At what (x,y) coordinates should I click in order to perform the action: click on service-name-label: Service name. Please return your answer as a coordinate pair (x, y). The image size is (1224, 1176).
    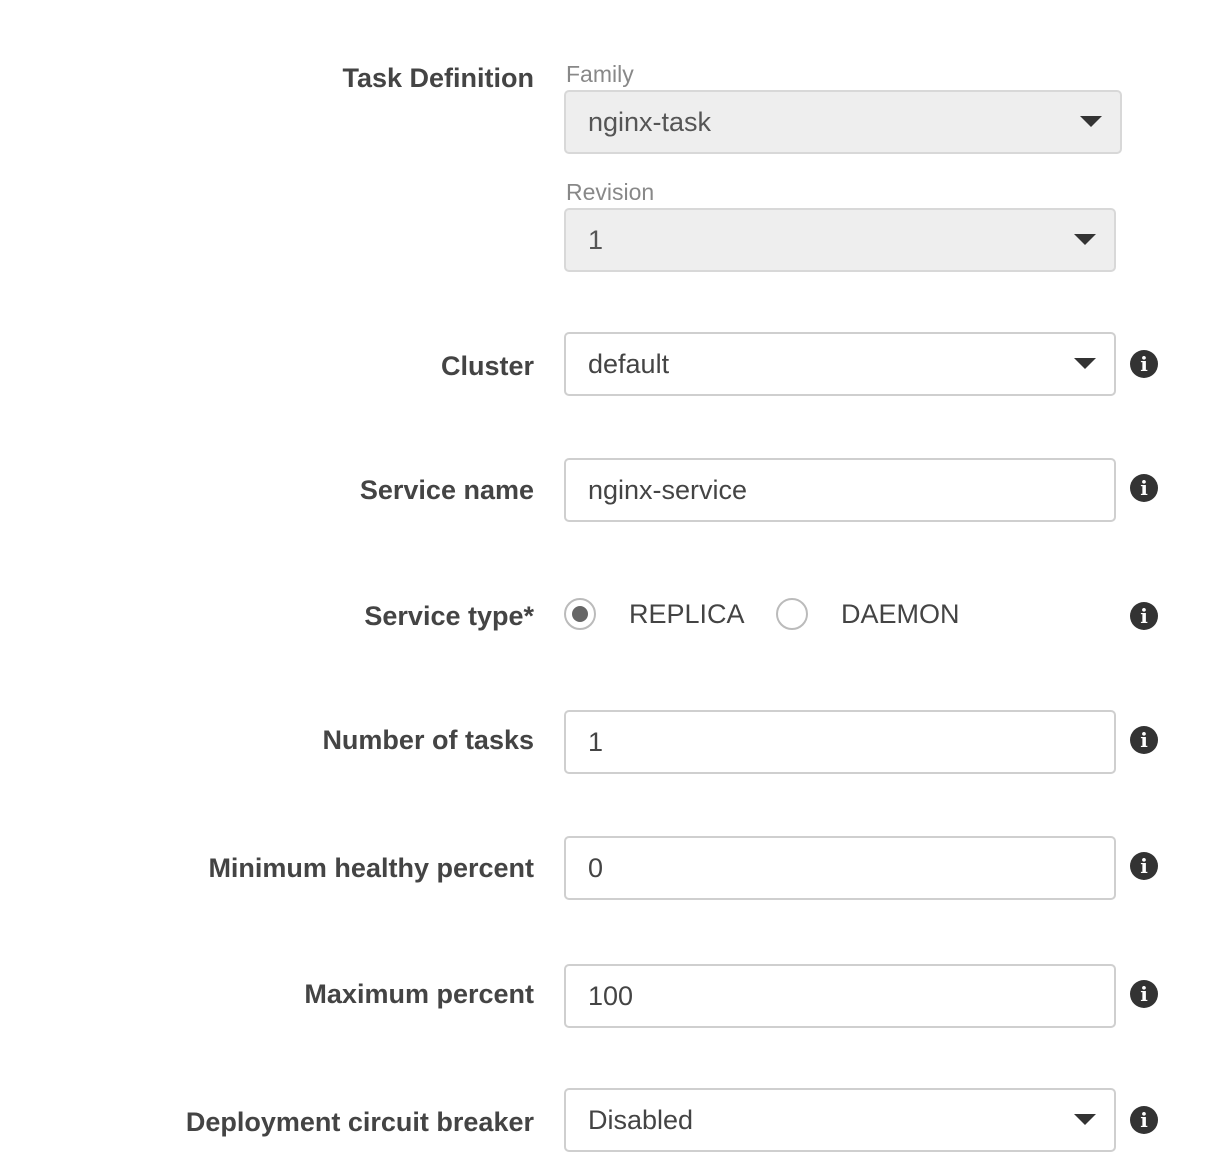
    Looking at the image, I should click on (446, 490).